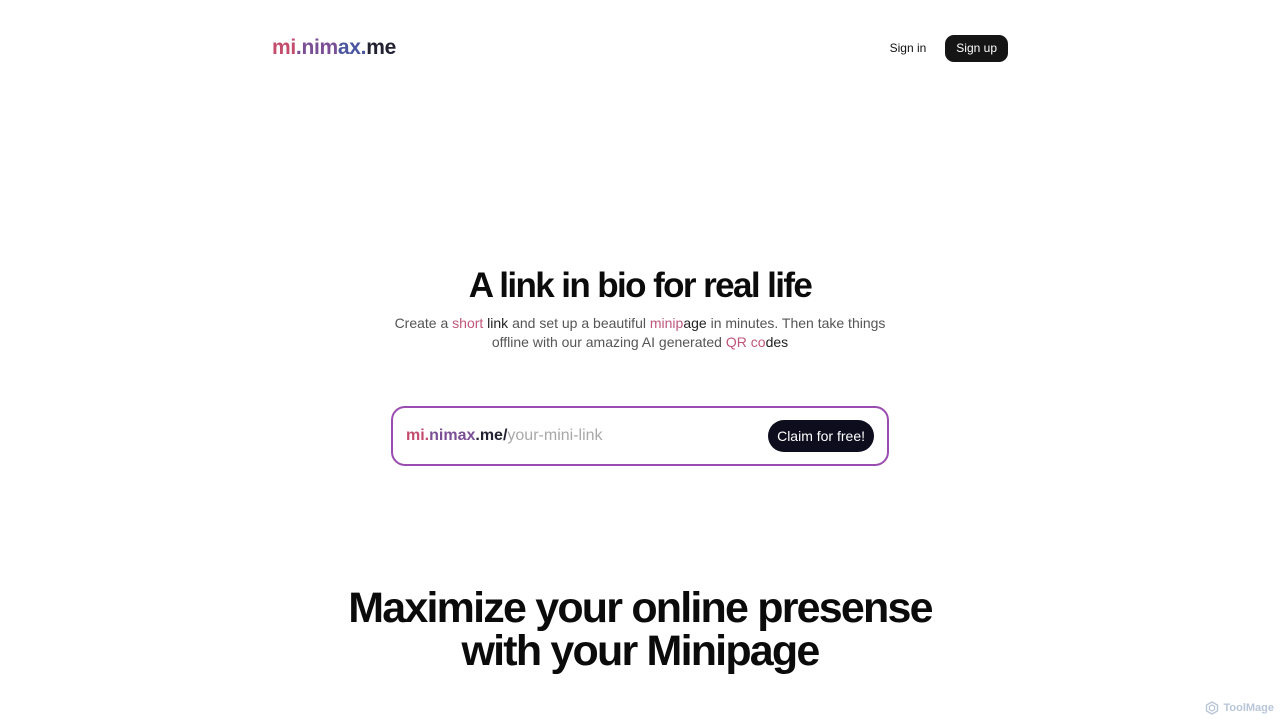  Describe the element at coordinates (821, 436) in the screenshot. I see `claim-button: Claim for free!` at that location.